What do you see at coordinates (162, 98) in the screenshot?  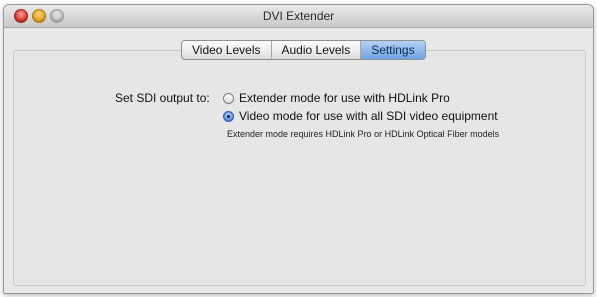 I see `sdi-output-label: Set SDI output to:` at bounding box center [162, 98].